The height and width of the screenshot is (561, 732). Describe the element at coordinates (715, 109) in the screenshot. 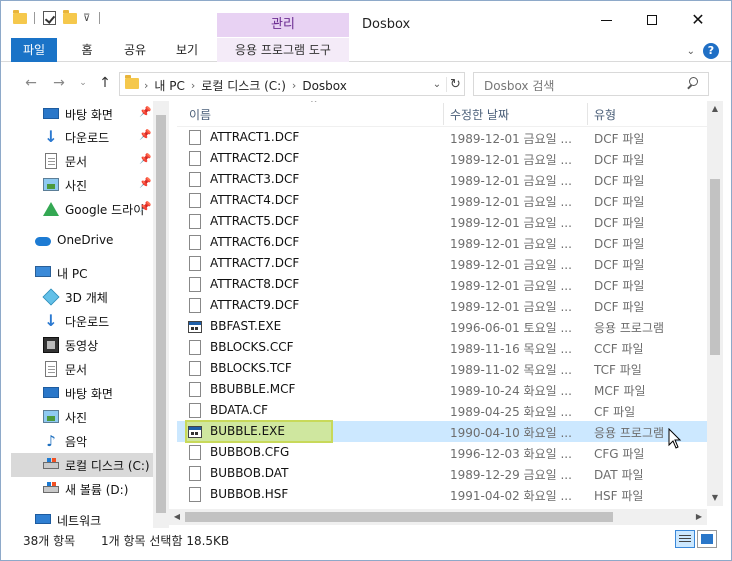

I see `scroll-up-icon: ▲` at that location.